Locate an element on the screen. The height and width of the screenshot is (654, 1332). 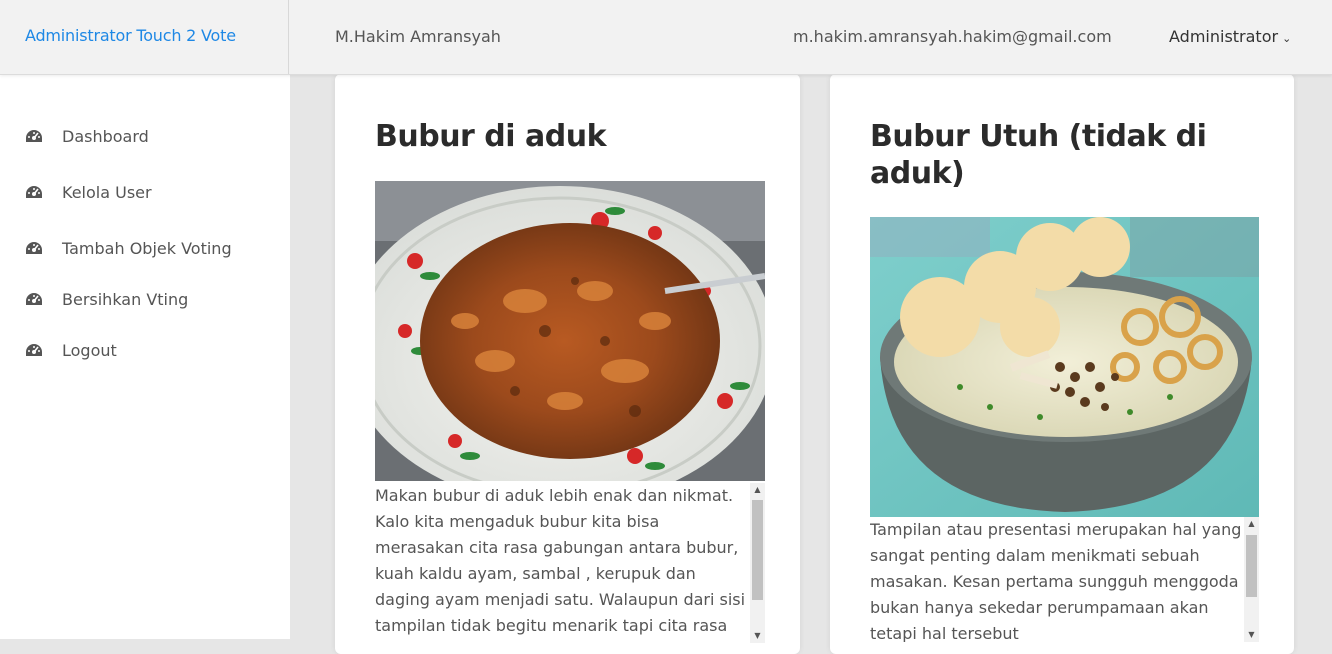
sidebar-item-tambah-objek-voting: Tambah Objek Voting is located at coordinates (150, 248).